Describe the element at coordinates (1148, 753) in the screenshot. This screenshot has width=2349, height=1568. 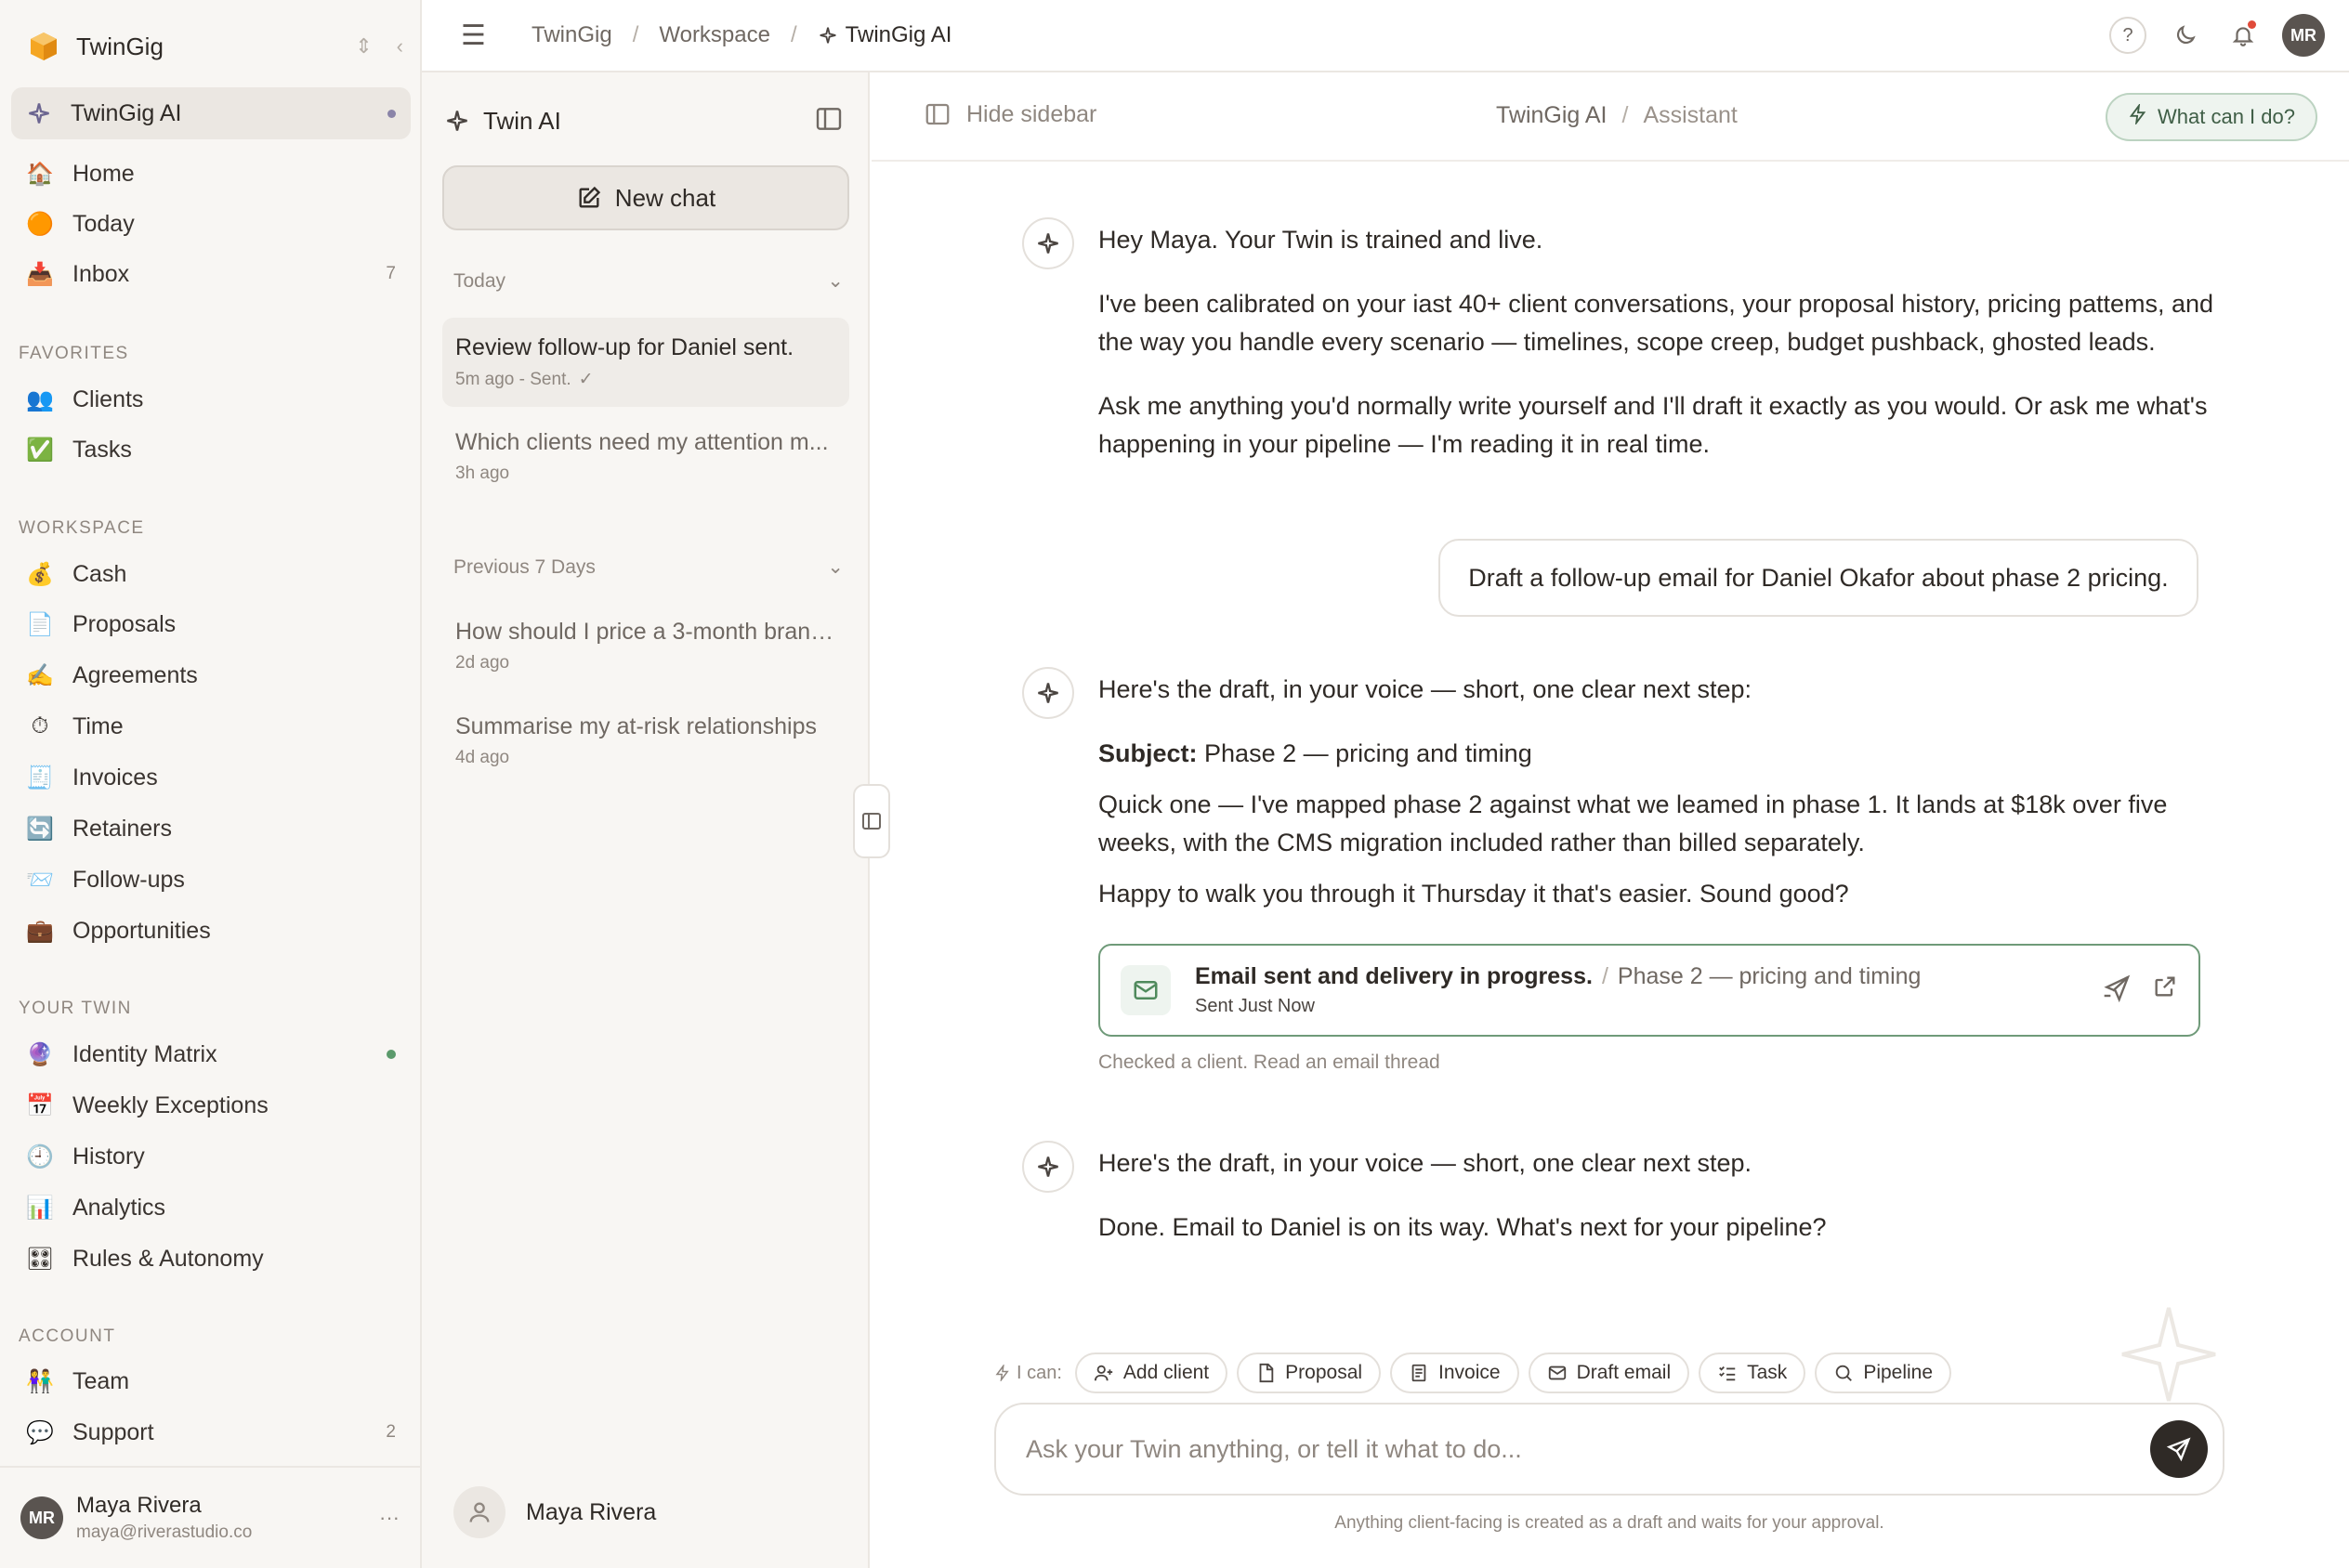
I see `subject-label: Subject:` at that location.